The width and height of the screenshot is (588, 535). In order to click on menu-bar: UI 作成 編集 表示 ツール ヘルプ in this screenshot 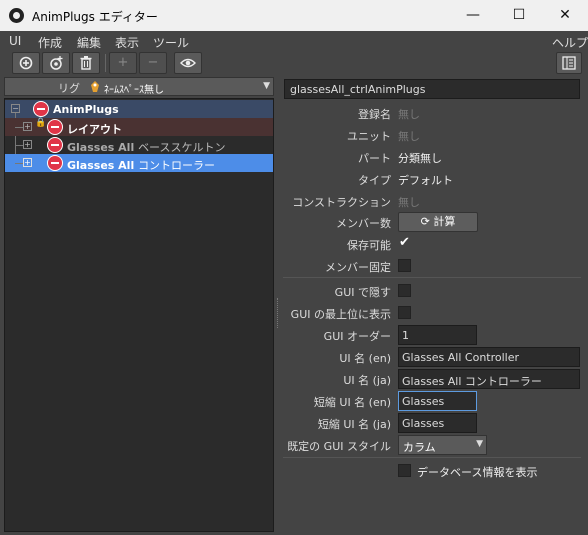, I will do `click(294, 41)`.